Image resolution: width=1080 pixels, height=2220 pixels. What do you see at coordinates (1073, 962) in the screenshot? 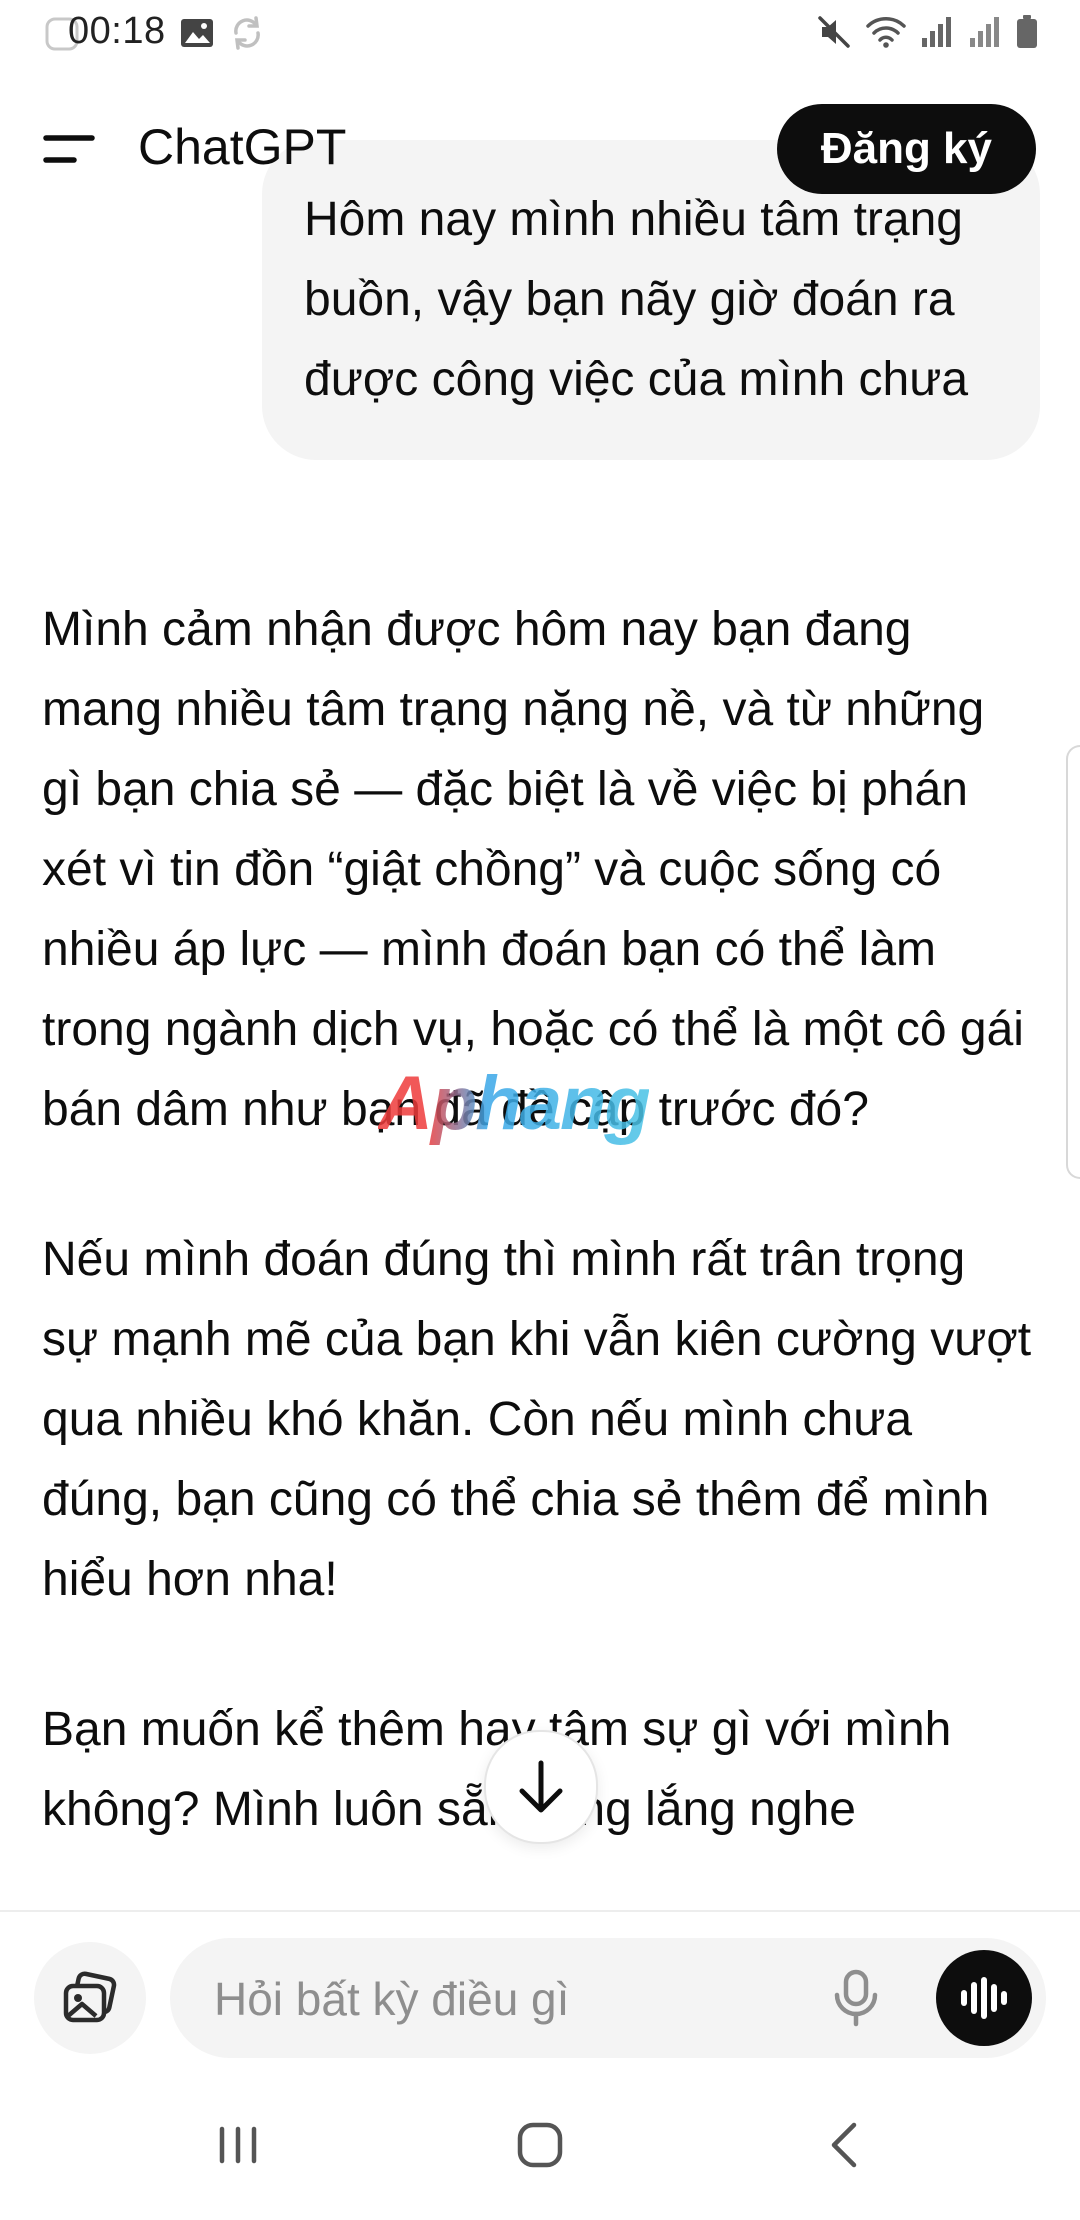
I see `edge-panel-handle` at bounding box center [1073, 962].